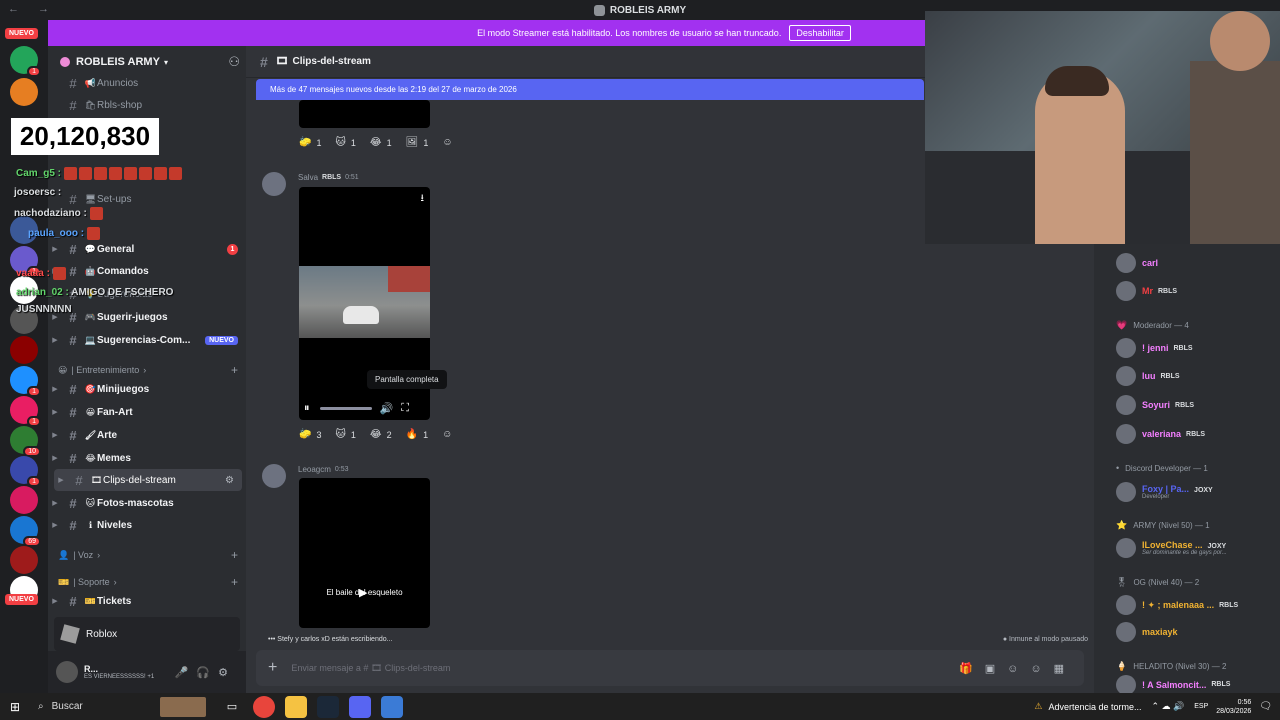  What do you see at coordinates (1233, 707) in the screenshot?
I see `system-clock: 0:56 28/03/2026` at bounding box center [1233, 707].